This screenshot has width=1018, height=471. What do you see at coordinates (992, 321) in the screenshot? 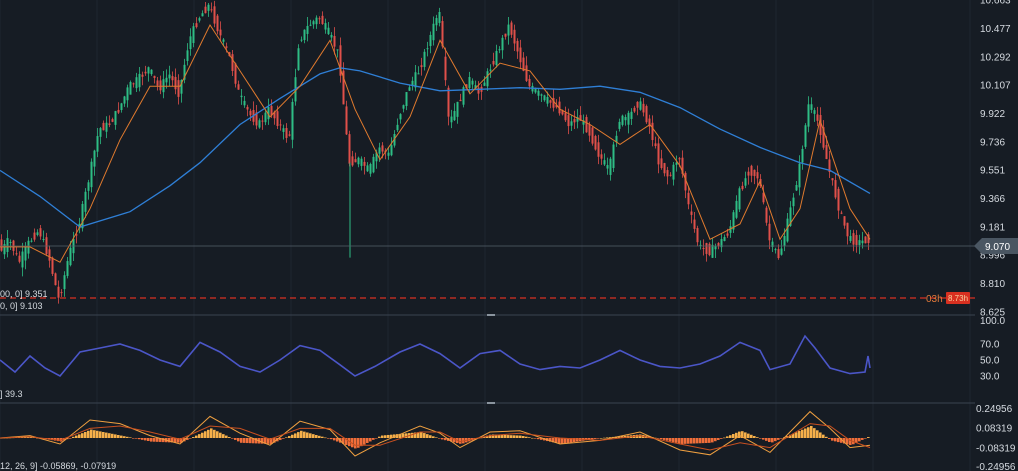
I see `rsi-tick-label: 100.0` at bounding box center [992, 321].